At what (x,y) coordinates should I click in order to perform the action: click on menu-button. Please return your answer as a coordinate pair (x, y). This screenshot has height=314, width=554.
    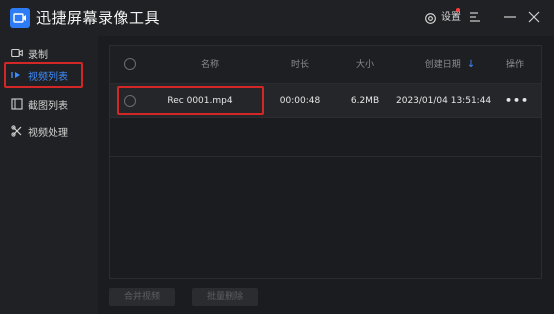
    Looking at the image, I should click on (475, 17).